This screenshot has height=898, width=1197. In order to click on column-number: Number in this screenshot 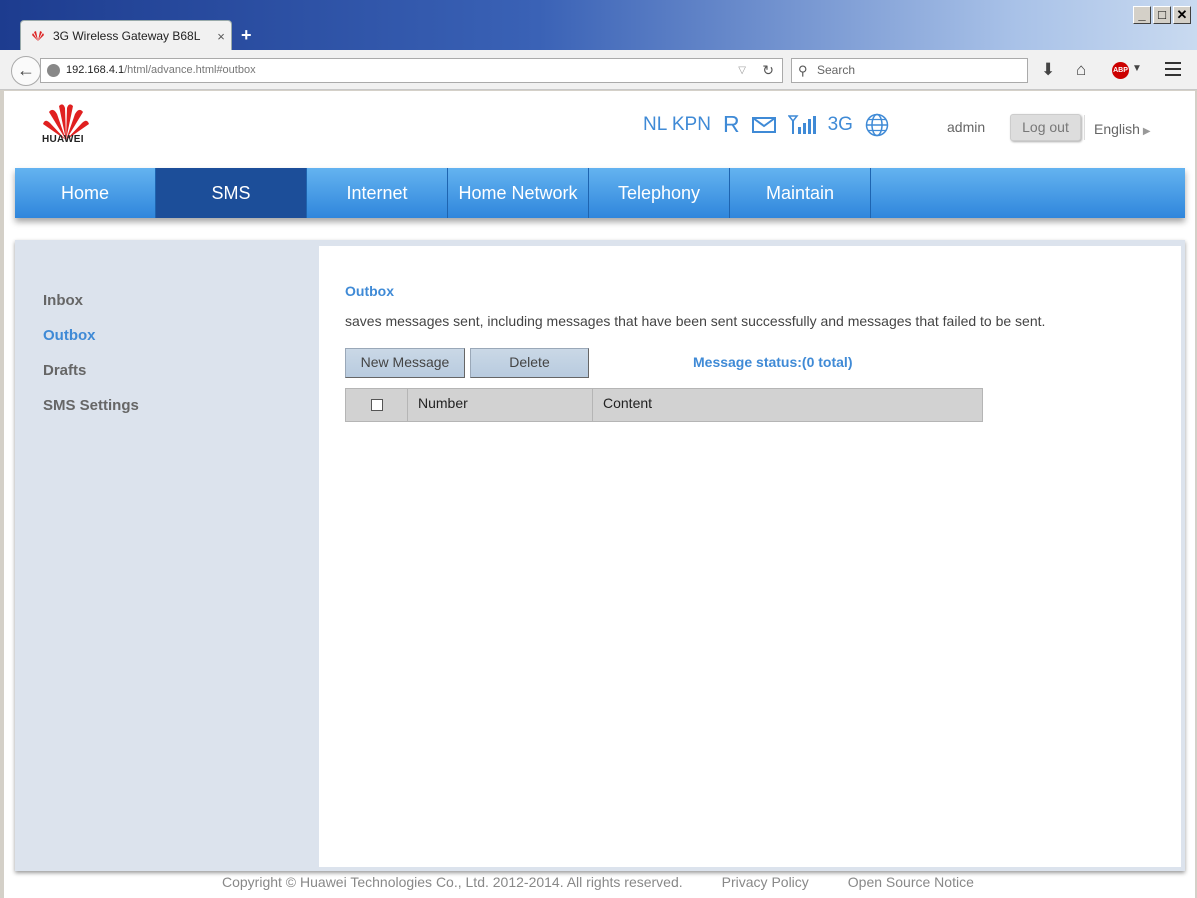, I will do `click(500, 405)`.